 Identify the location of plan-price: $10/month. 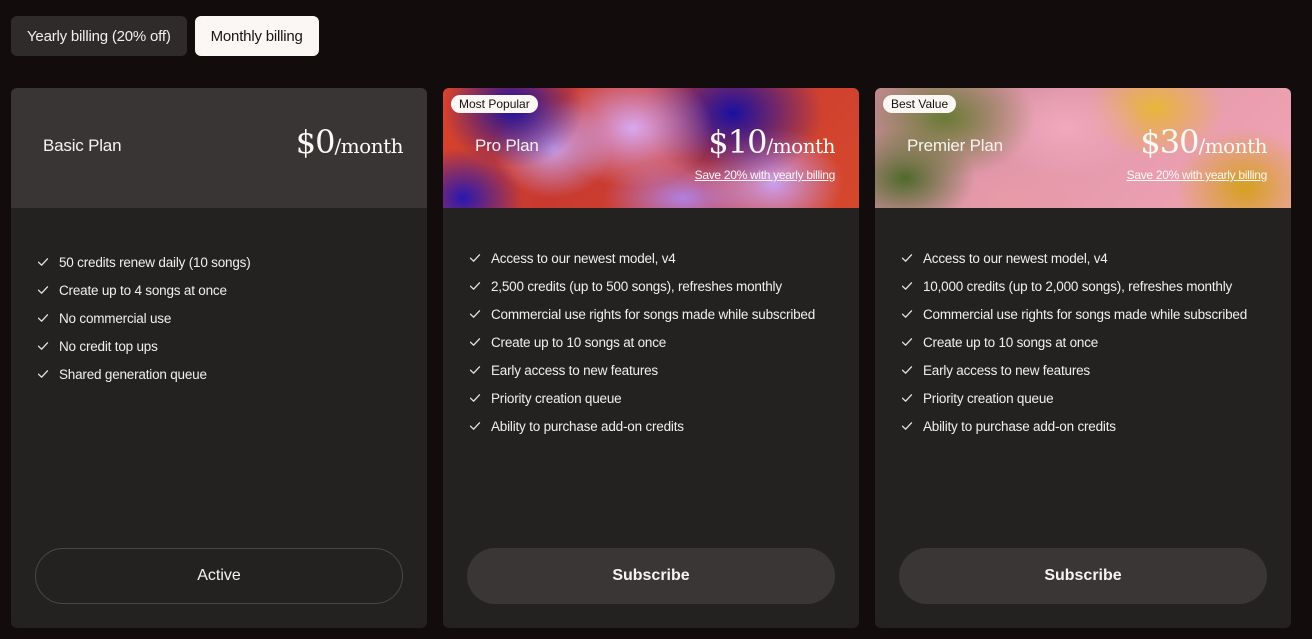
(771, 142).